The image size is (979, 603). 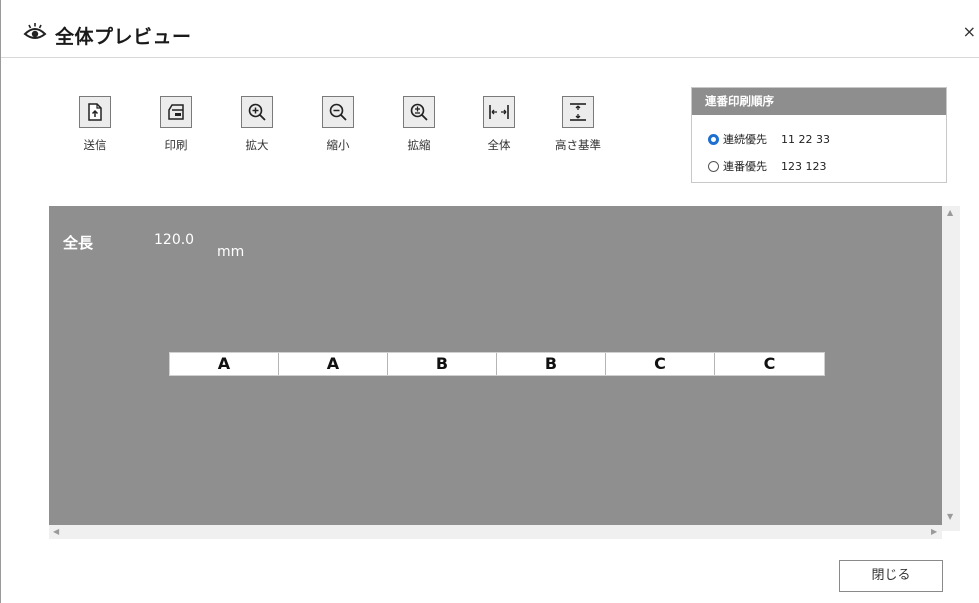 What do you see at coordinates (745, 166) in the screenshot?
I see `order-option-label: 連番優先` at bounding box center [745, 166].